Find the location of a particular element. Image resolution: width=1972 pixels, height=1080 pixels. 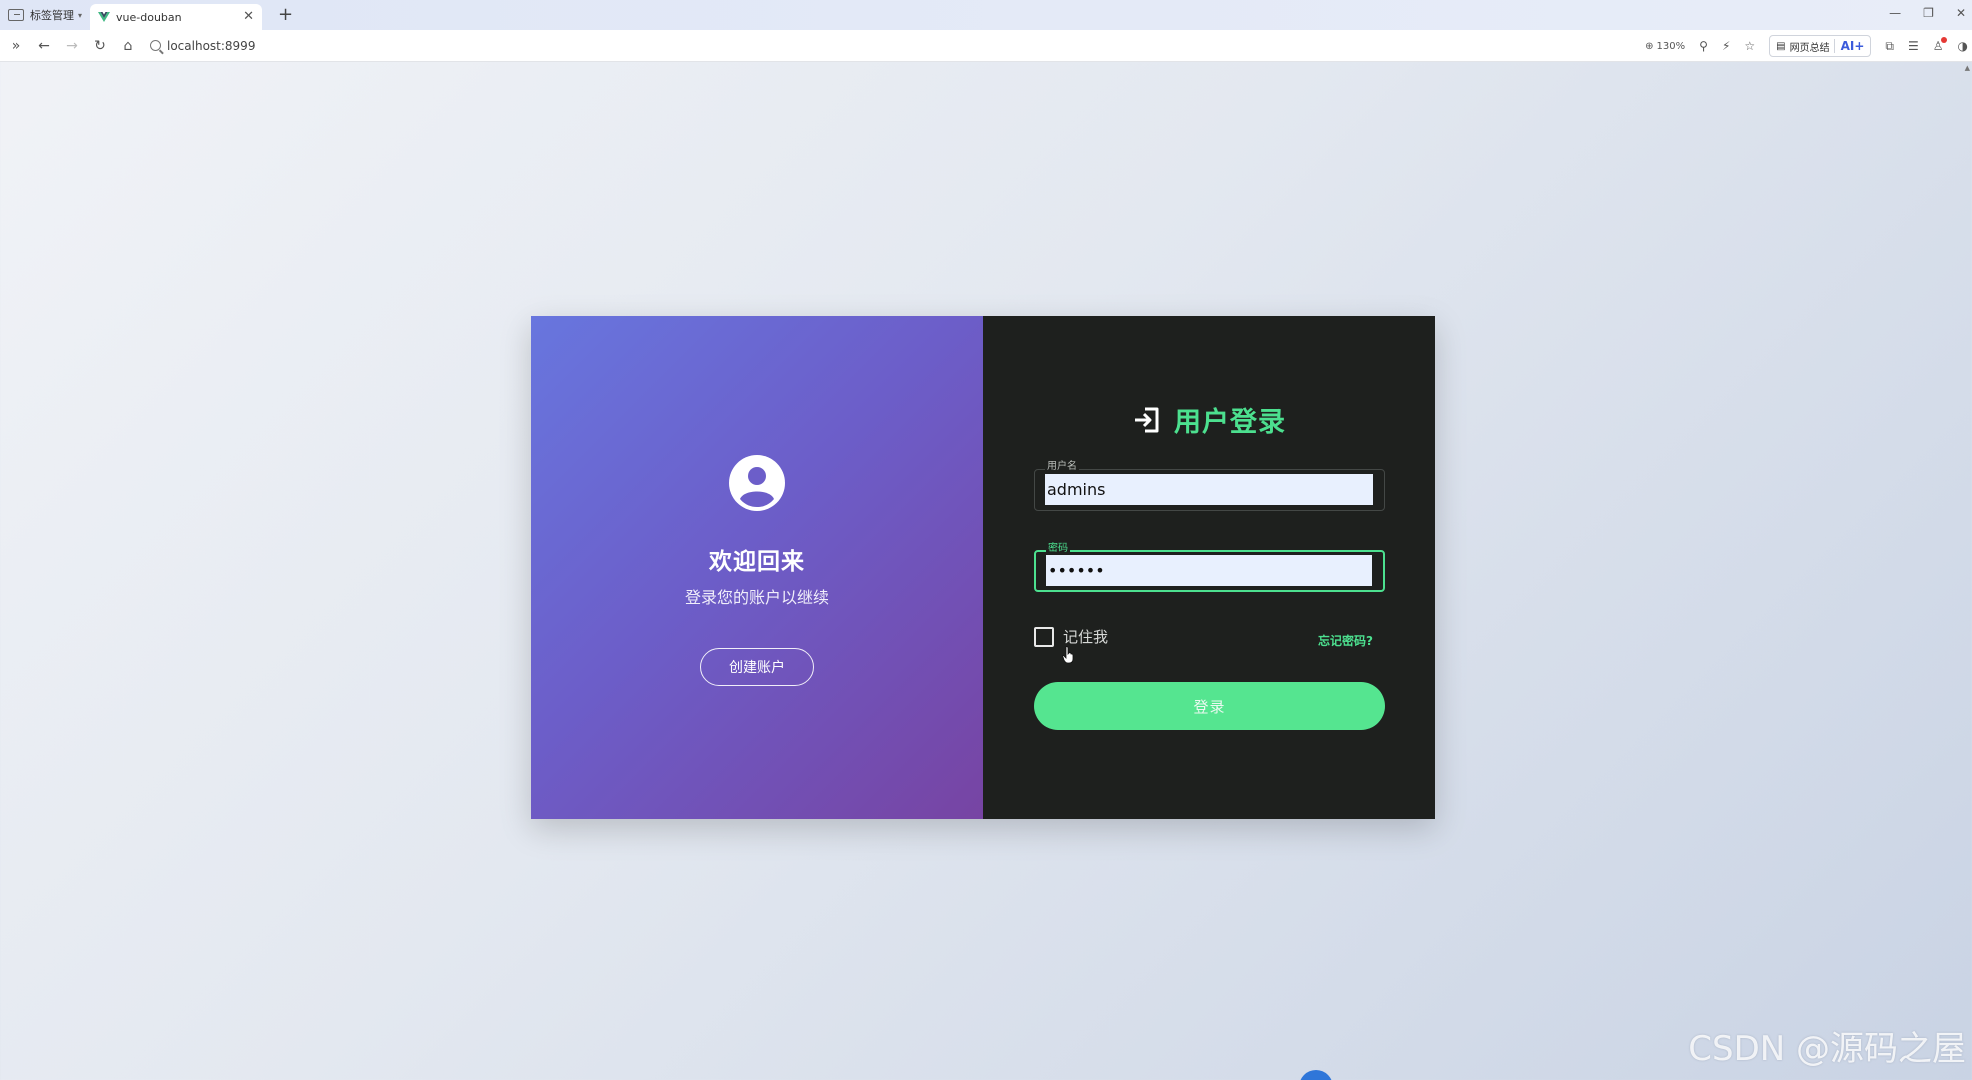

username-field: 用户名 is located at coordinates (1209, 486).